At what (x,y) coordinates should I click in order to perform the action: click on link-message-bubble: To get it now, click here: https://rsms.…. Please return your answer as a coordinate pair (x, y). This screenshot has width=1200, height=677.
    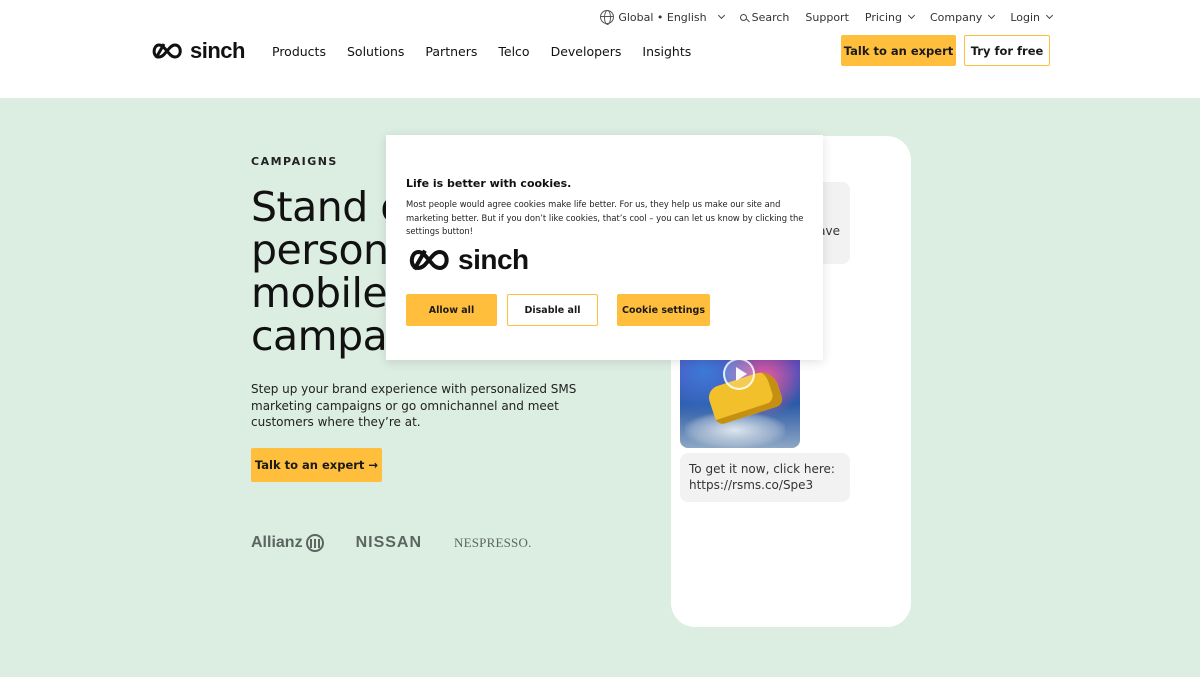
    Looking at the image, I should click on (765, 477).